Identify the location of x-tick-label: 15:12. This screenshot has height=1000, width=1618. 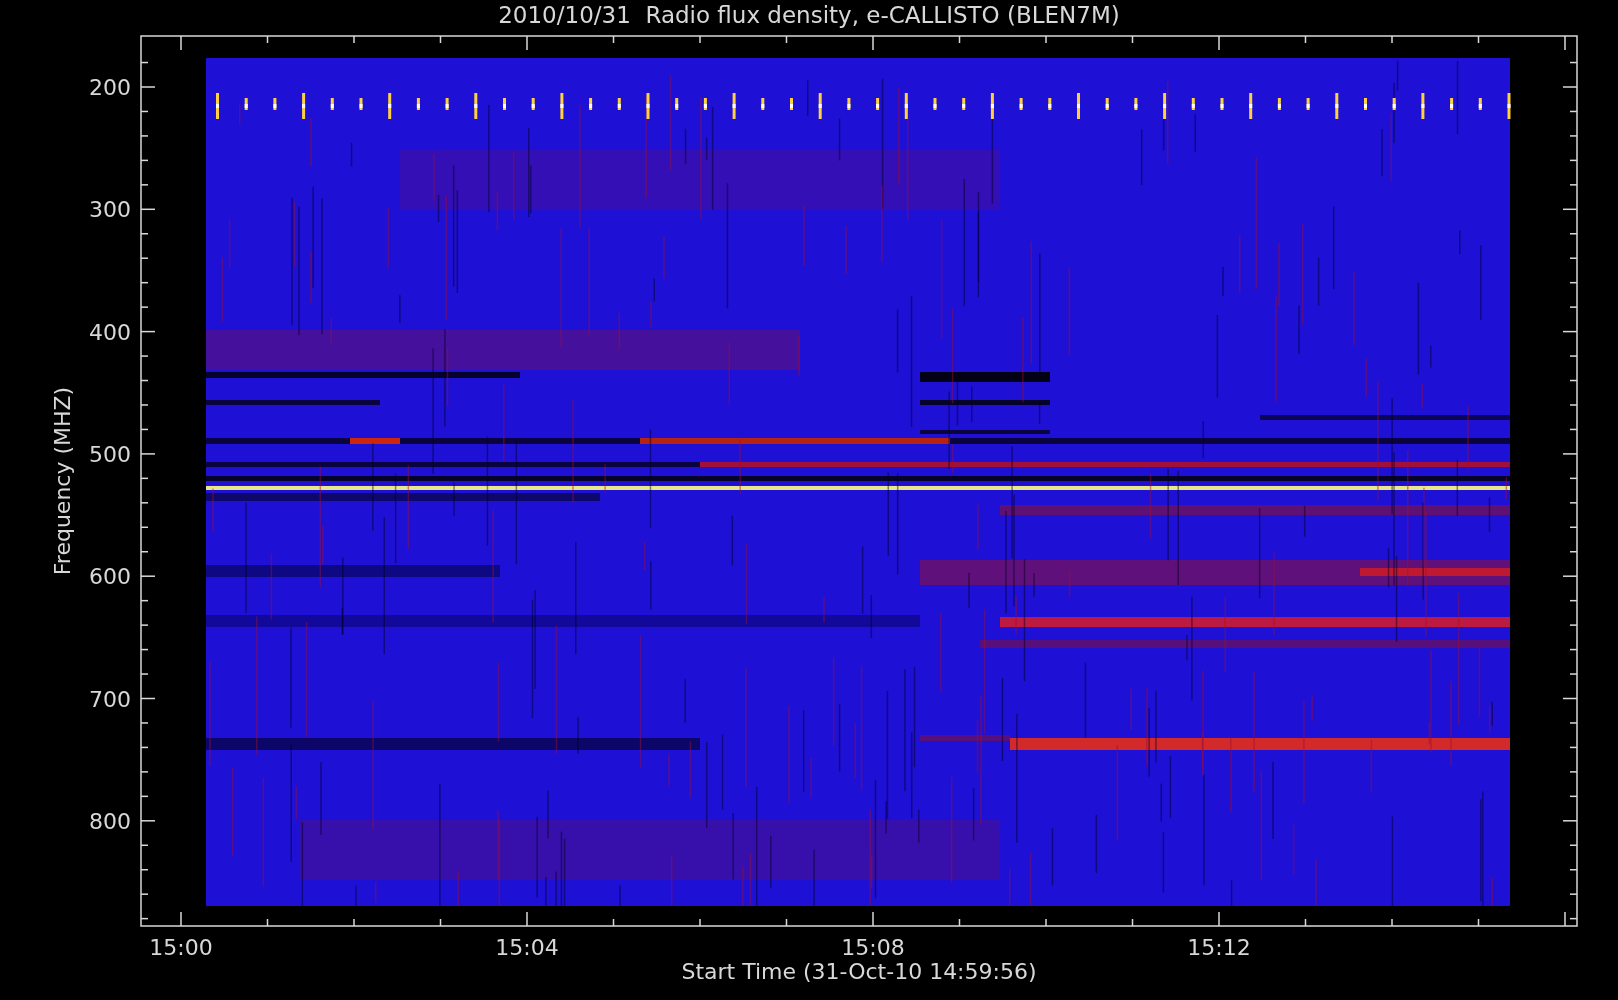
(1219, 947).